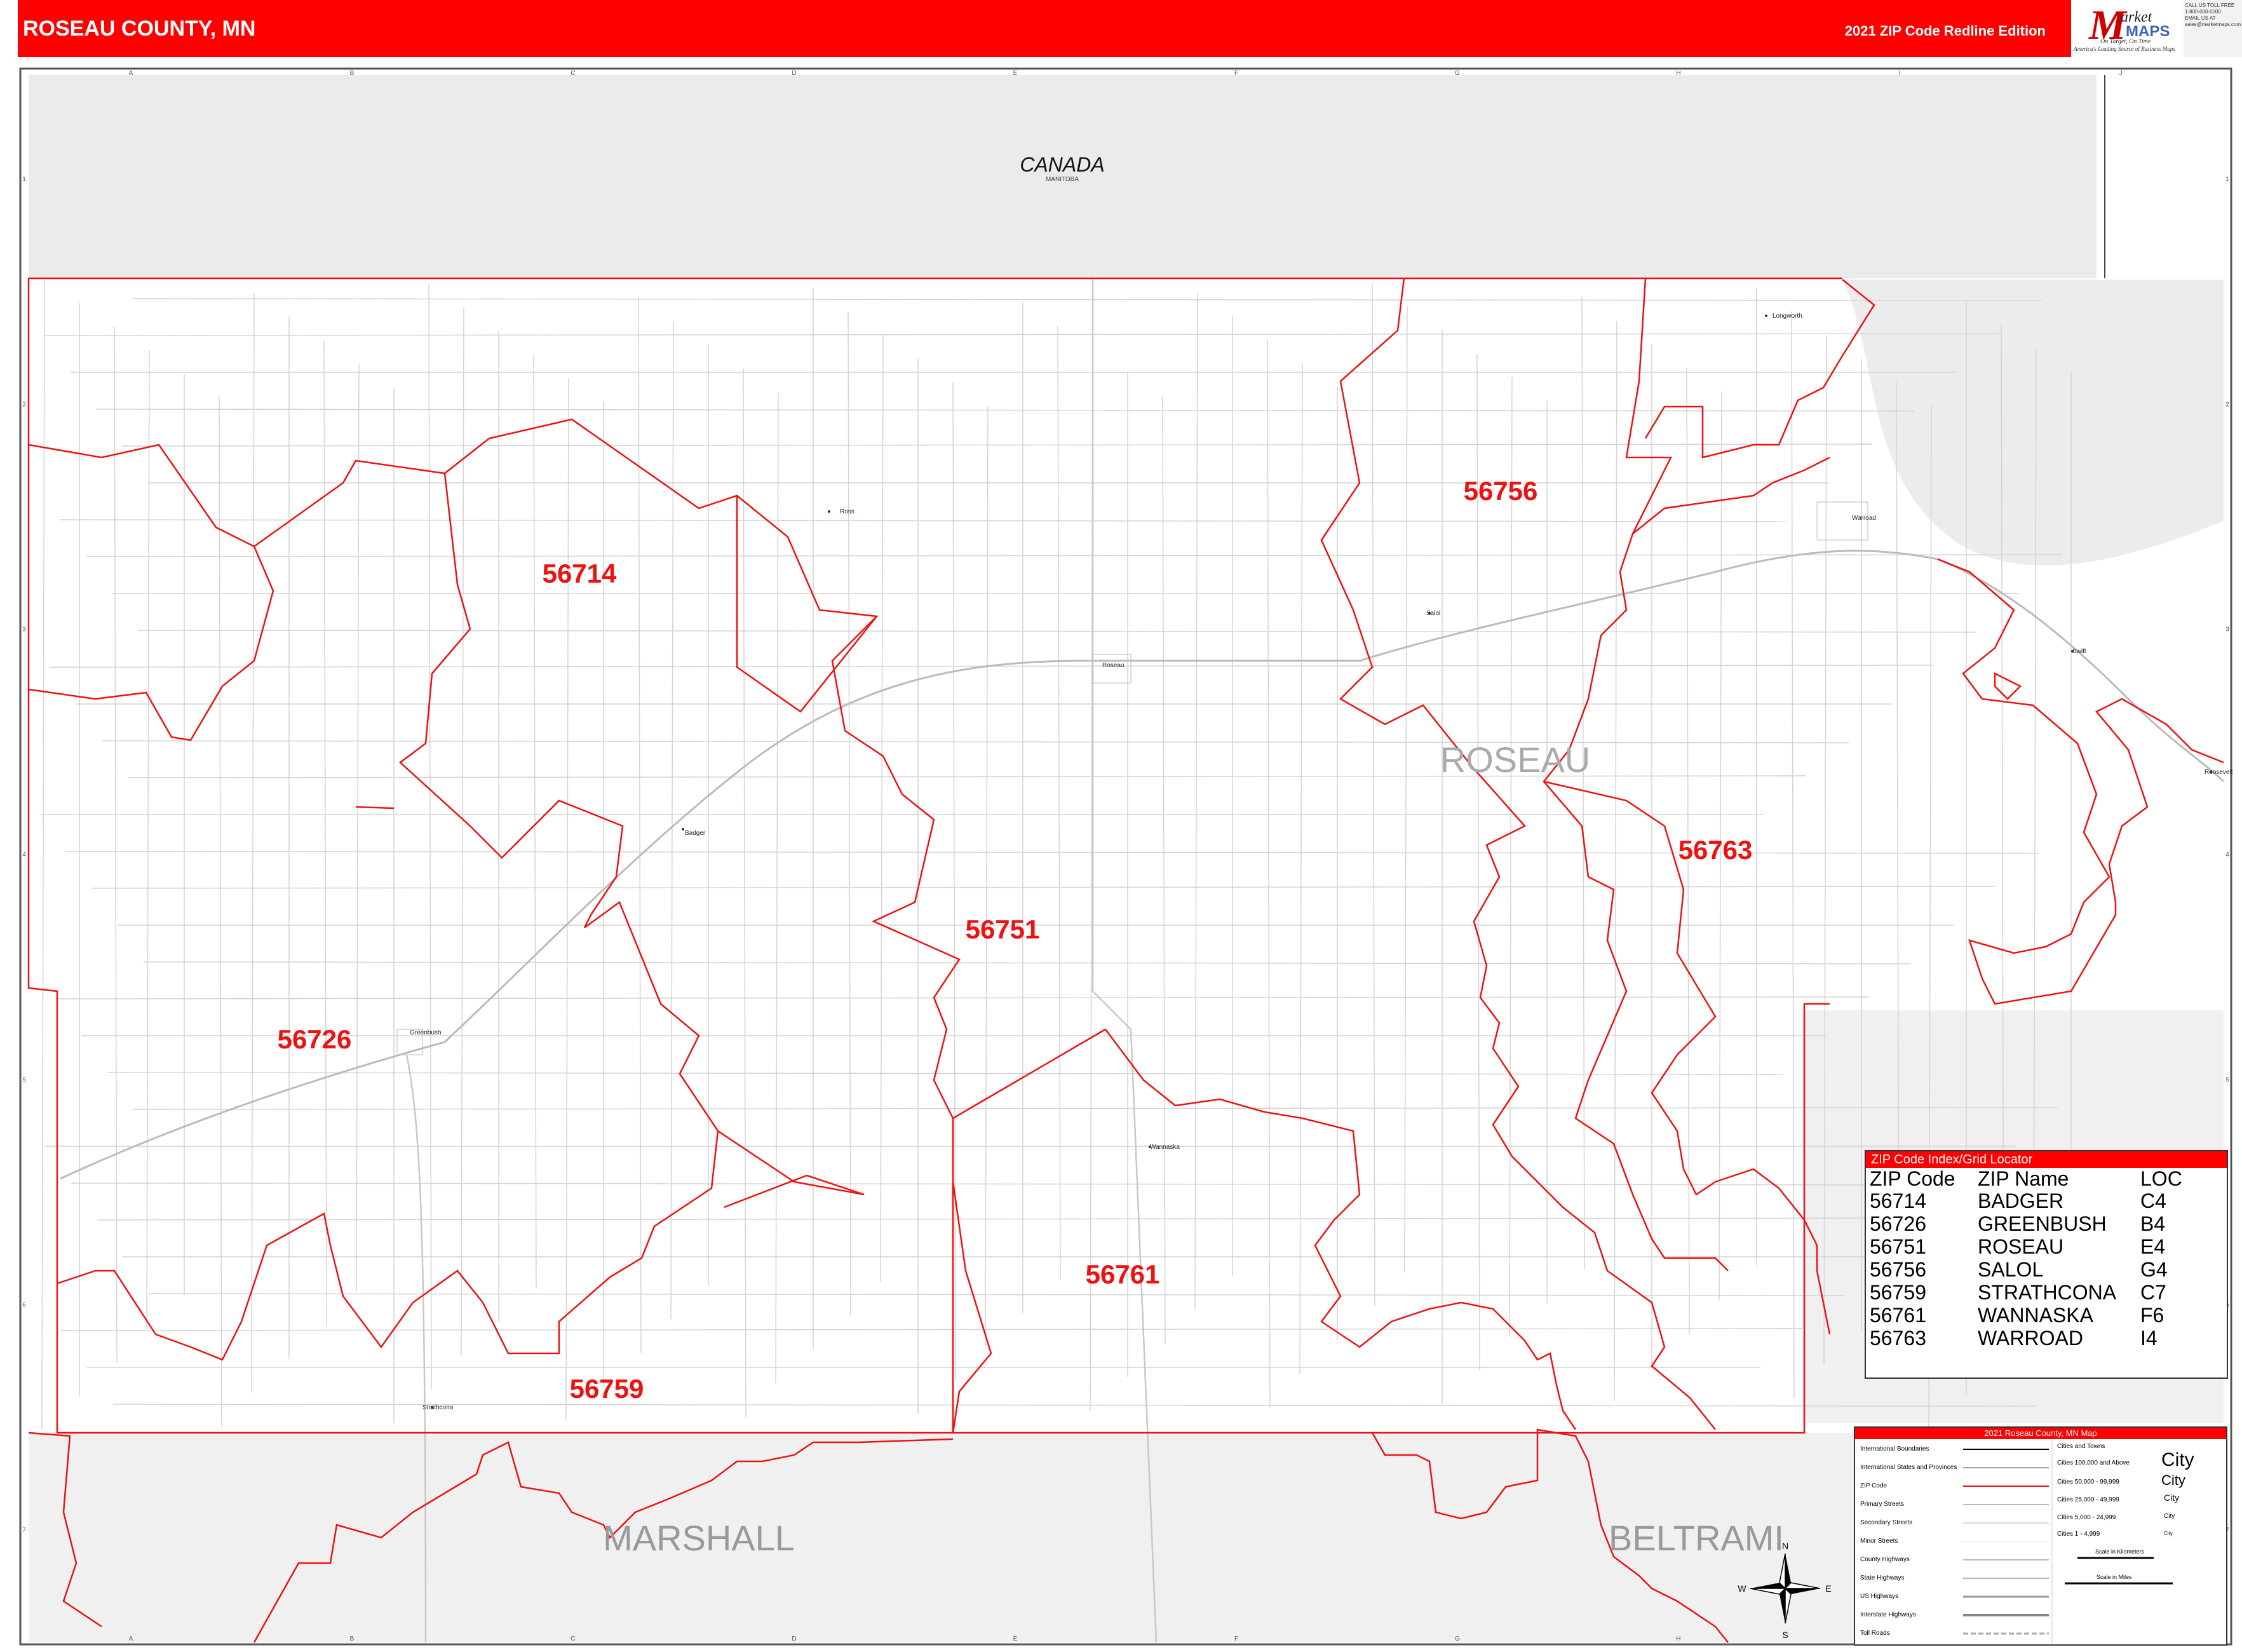 This screenshot has height=1652, width=2242. What do you see at coordinates (2030, 1338) in the screenshot?
I see `cell-name: WARROAD` at bounding box center [2030, 1338].